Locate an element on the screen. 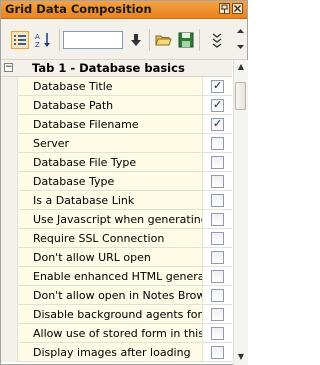  save-icon is located at coordinates (186, 40).